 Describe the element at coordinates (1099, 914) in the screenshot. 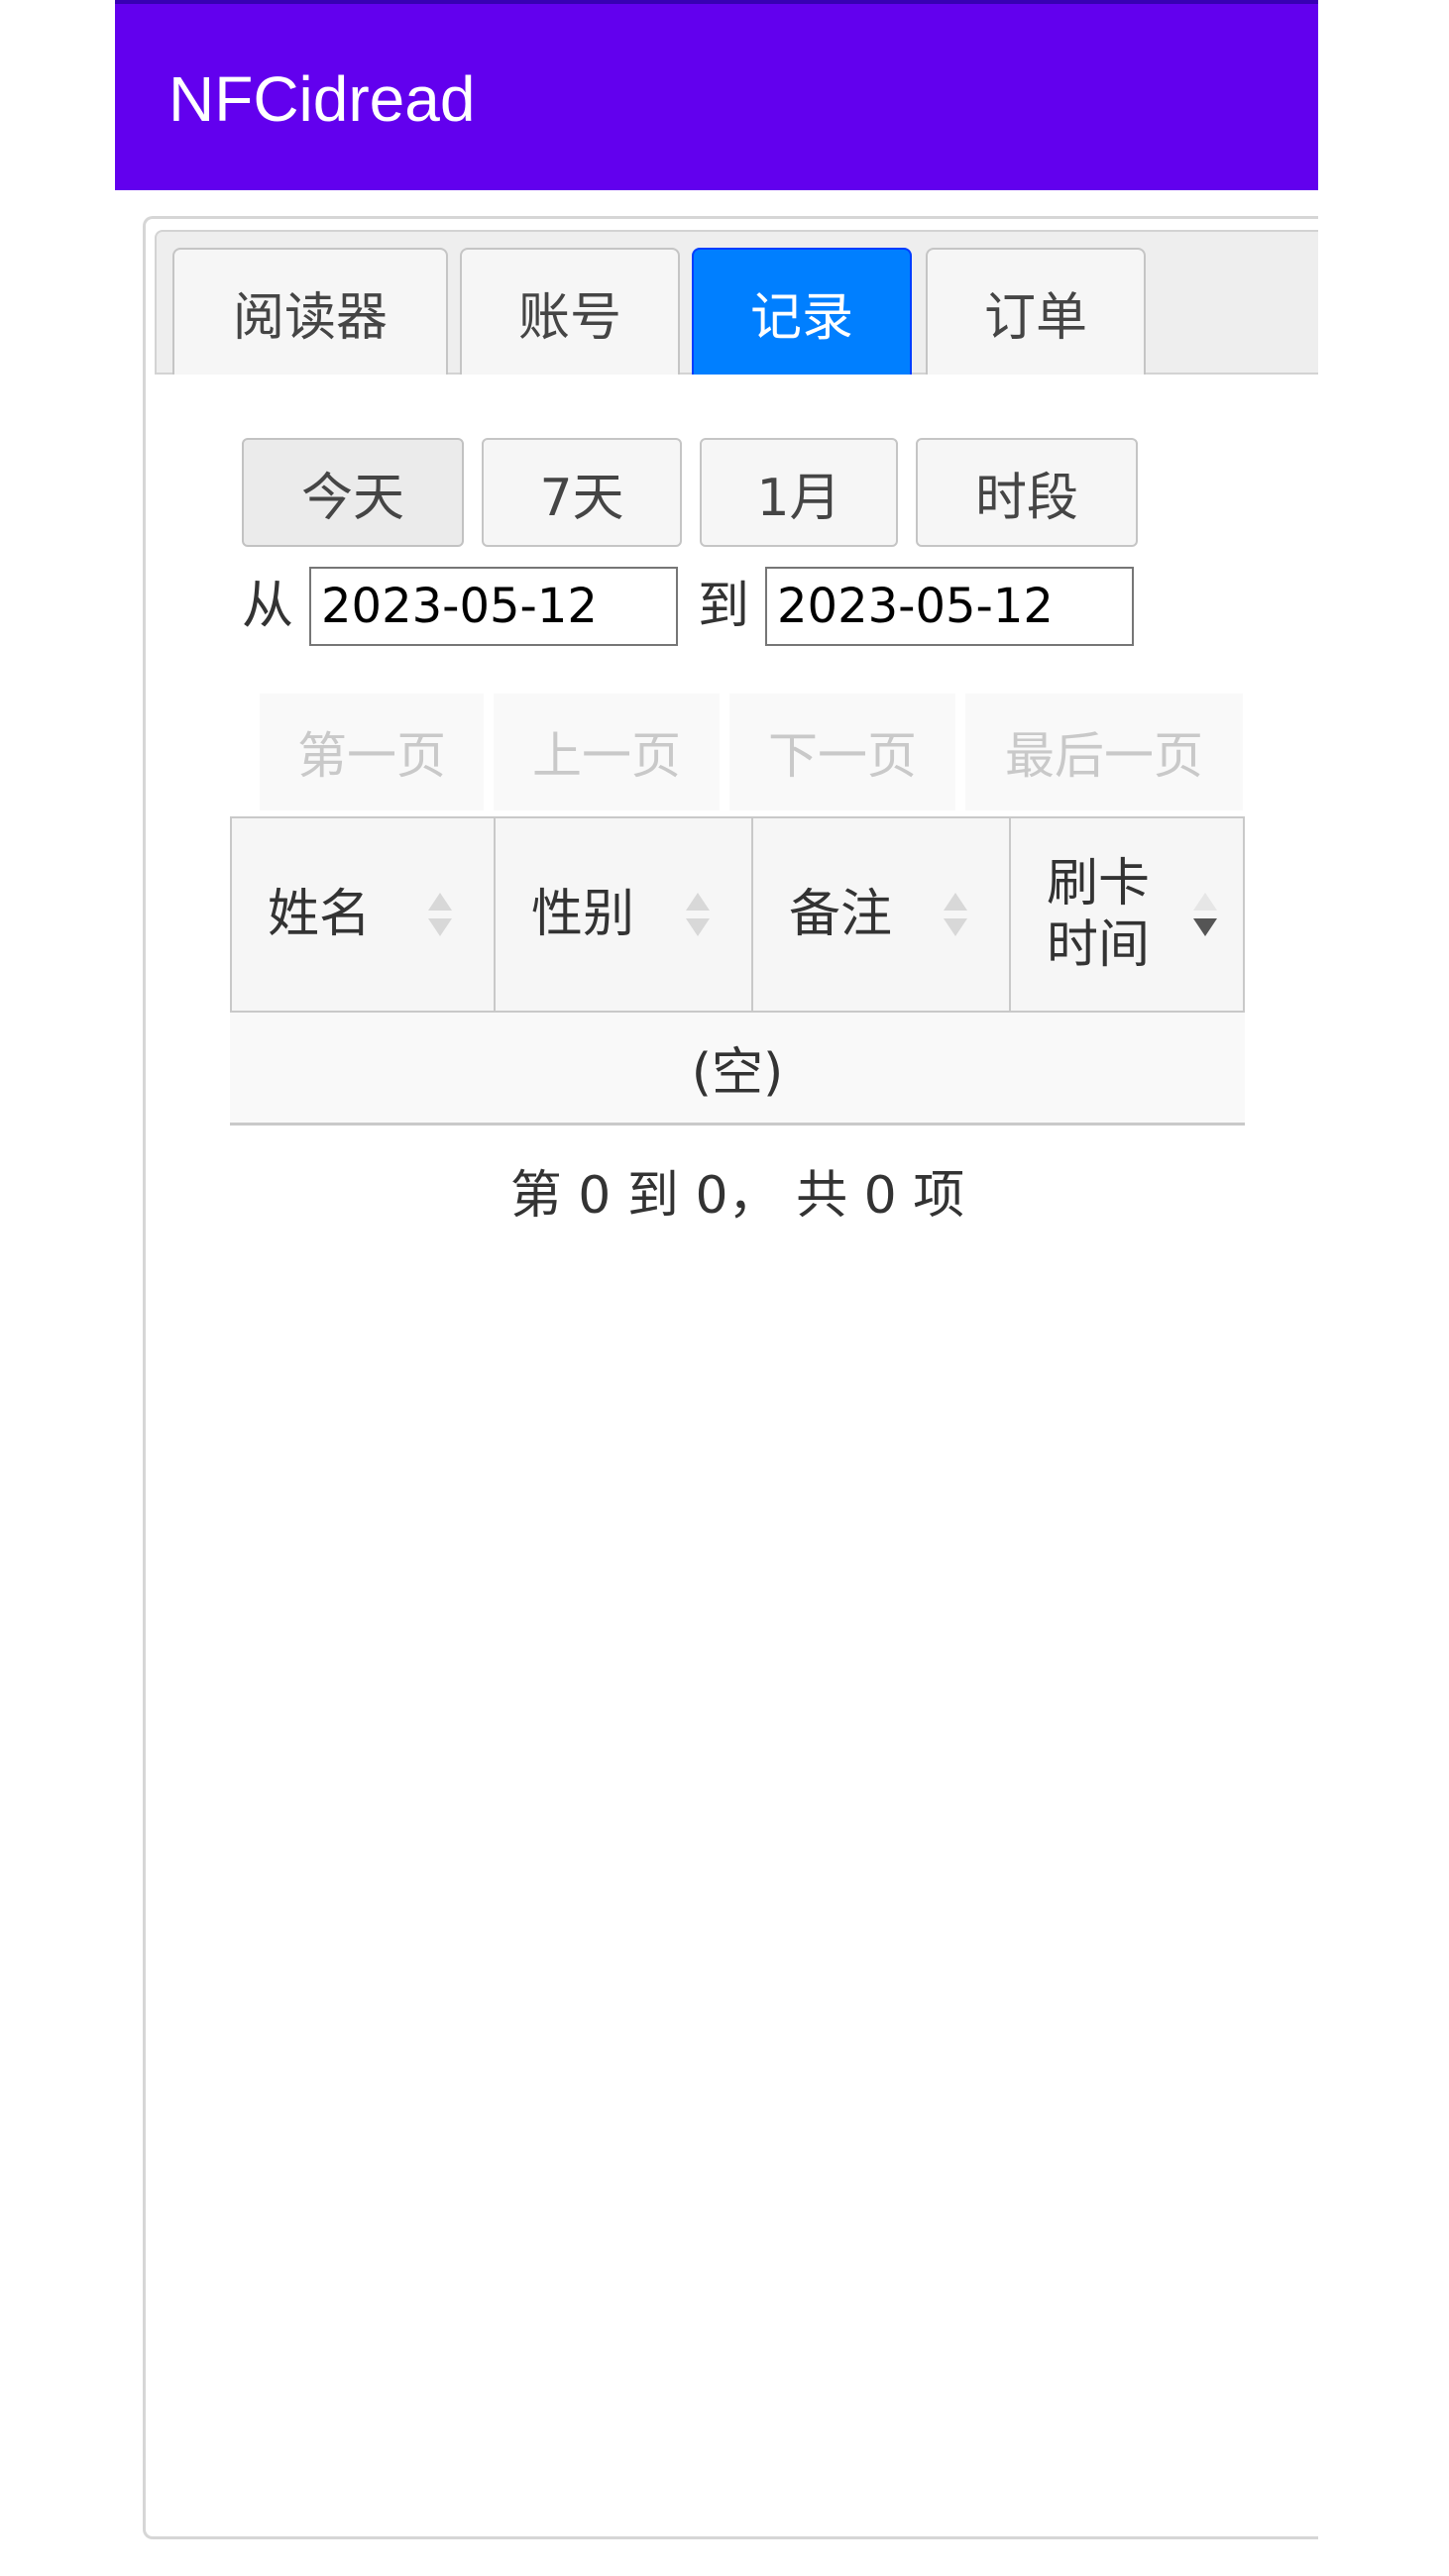

I see `column-label-swipe-time: 刷卡 时间` at that location.